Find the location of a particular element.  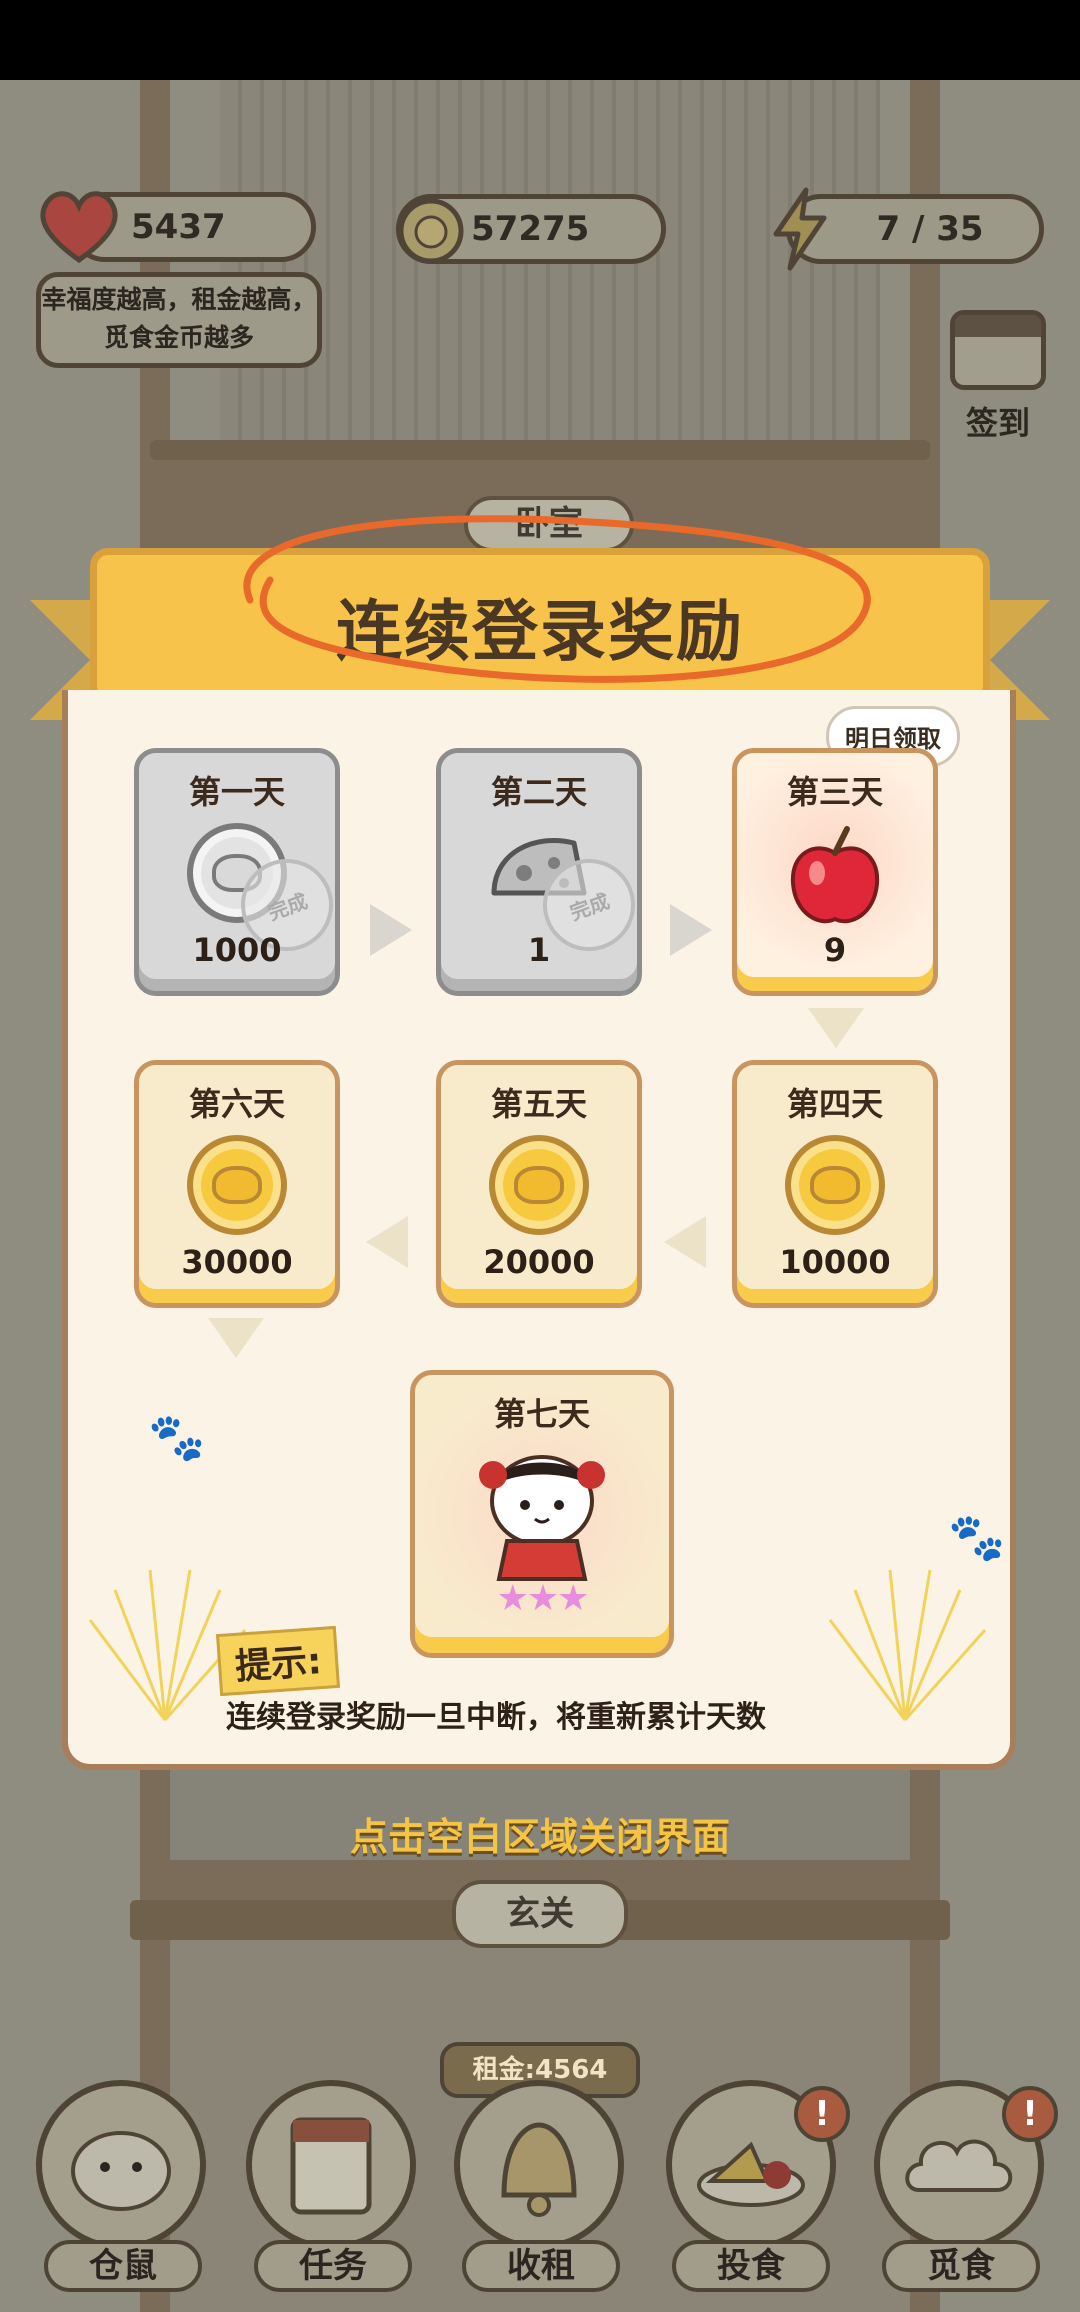

status-bar is located at coordinates (540, 40).